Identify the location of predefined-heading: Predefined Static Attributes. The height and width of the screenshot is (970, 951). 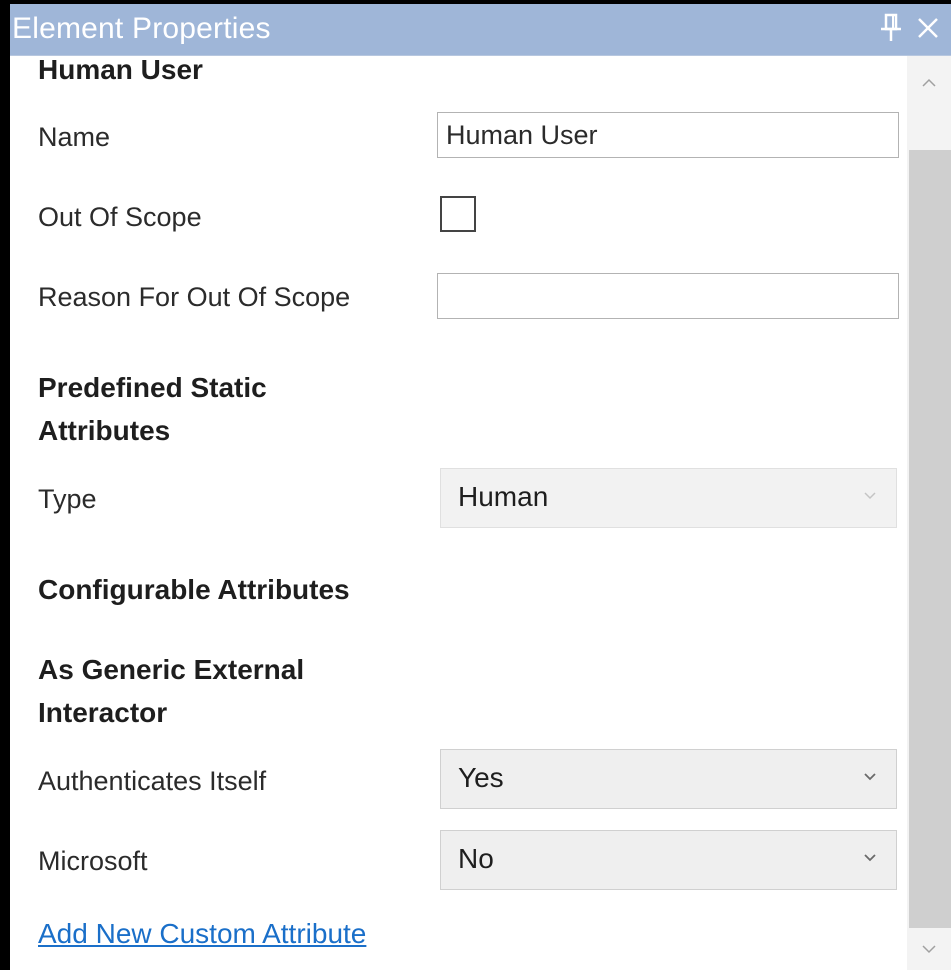
(152, 409).